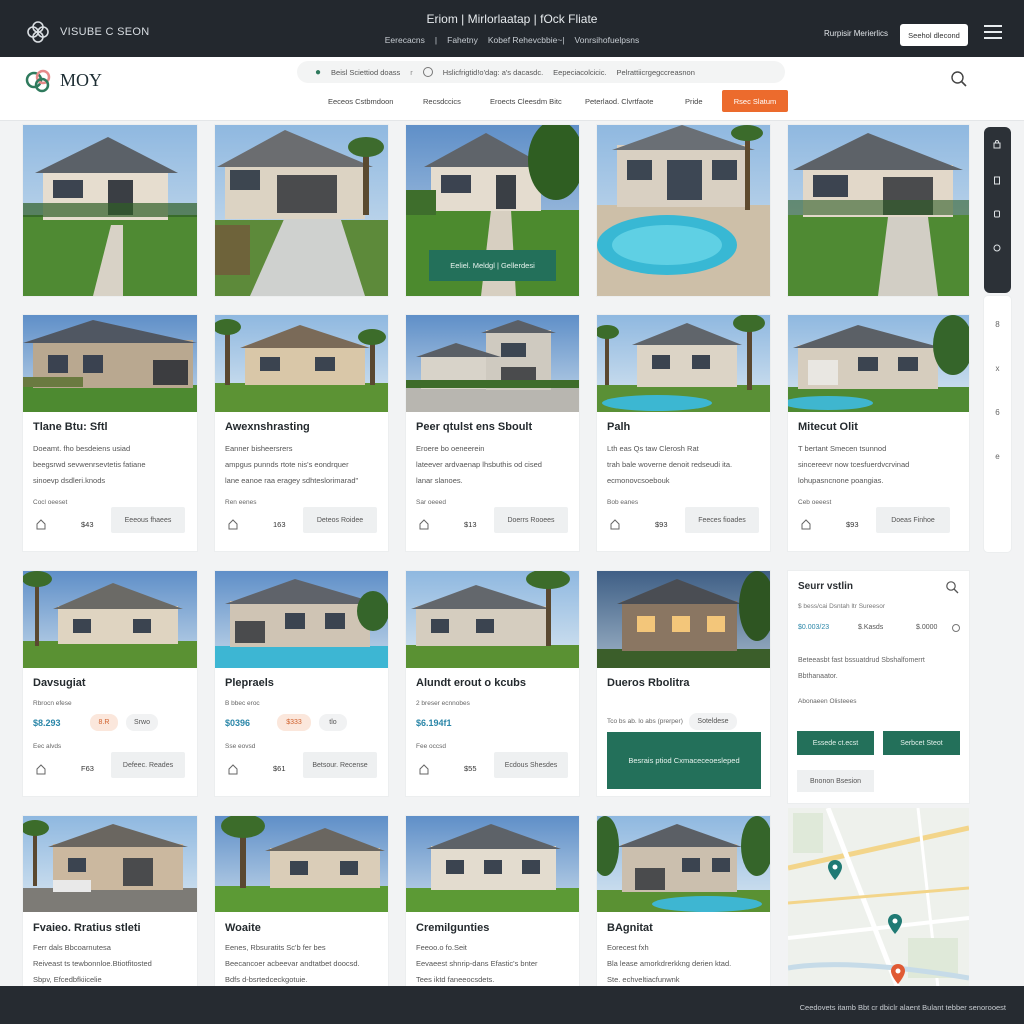 The width and height of the screenshot is (1024, 1024). I want to click on map-view, so click(878, 898).